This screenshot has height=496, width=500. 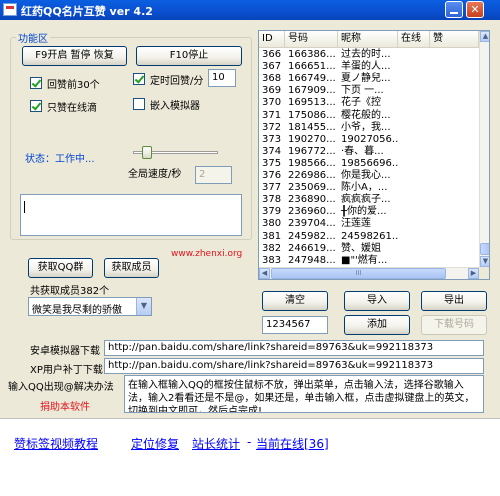 I want to click on minimize-button, so click(x=454, y=9).